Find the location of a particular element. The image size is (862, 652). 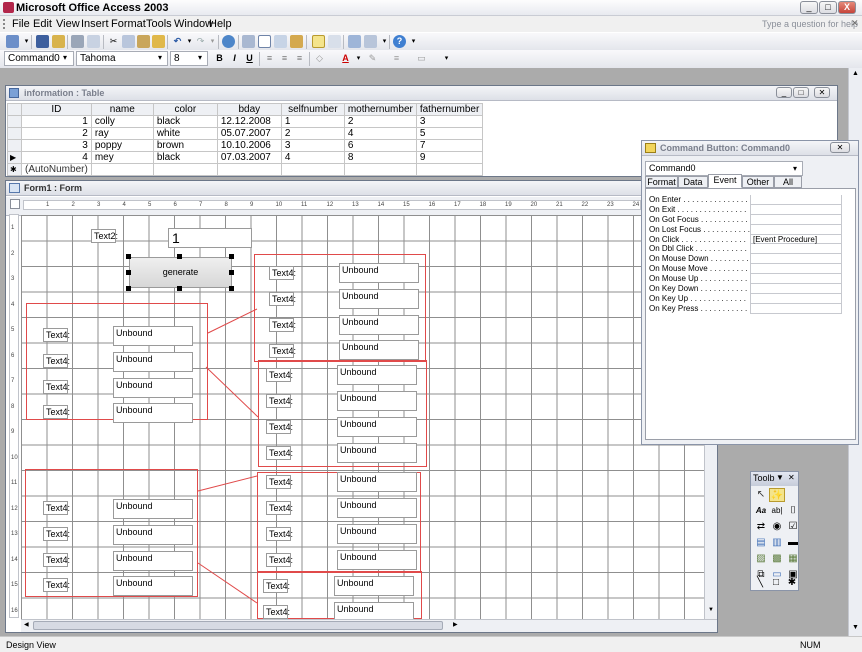

close-icon: ✕ is located at coordinates (791, 477).